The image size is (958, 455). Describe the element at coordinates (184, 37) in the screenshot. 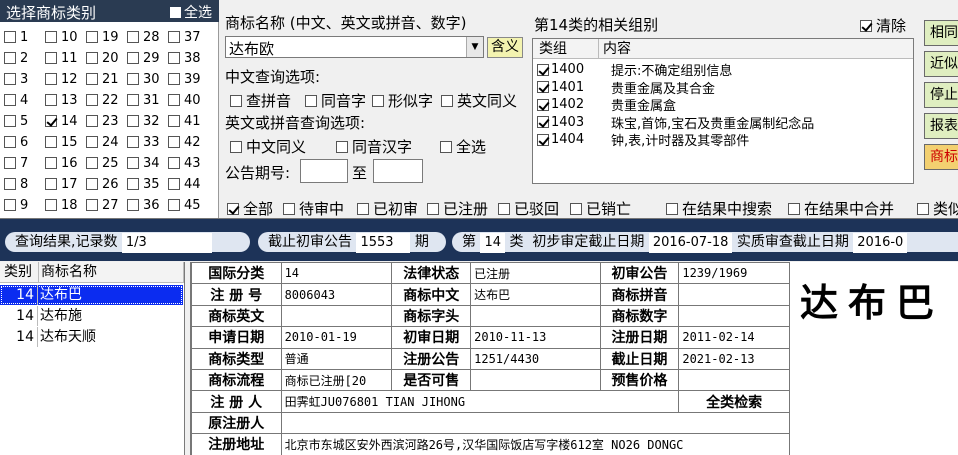

I see `category-checkbox: 37` at that location.